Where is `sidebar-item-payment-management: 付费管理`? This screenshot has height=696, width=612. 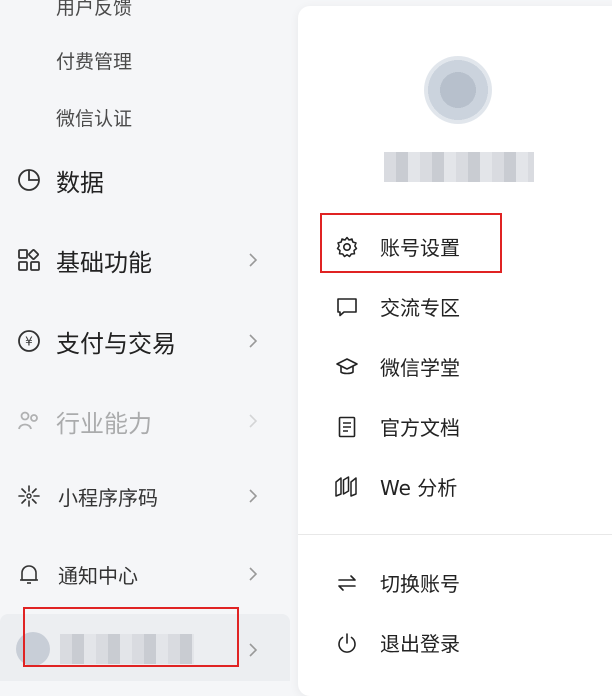 sidebar-item-payment-management: 付费管理 is located at coordinates (94, 60).